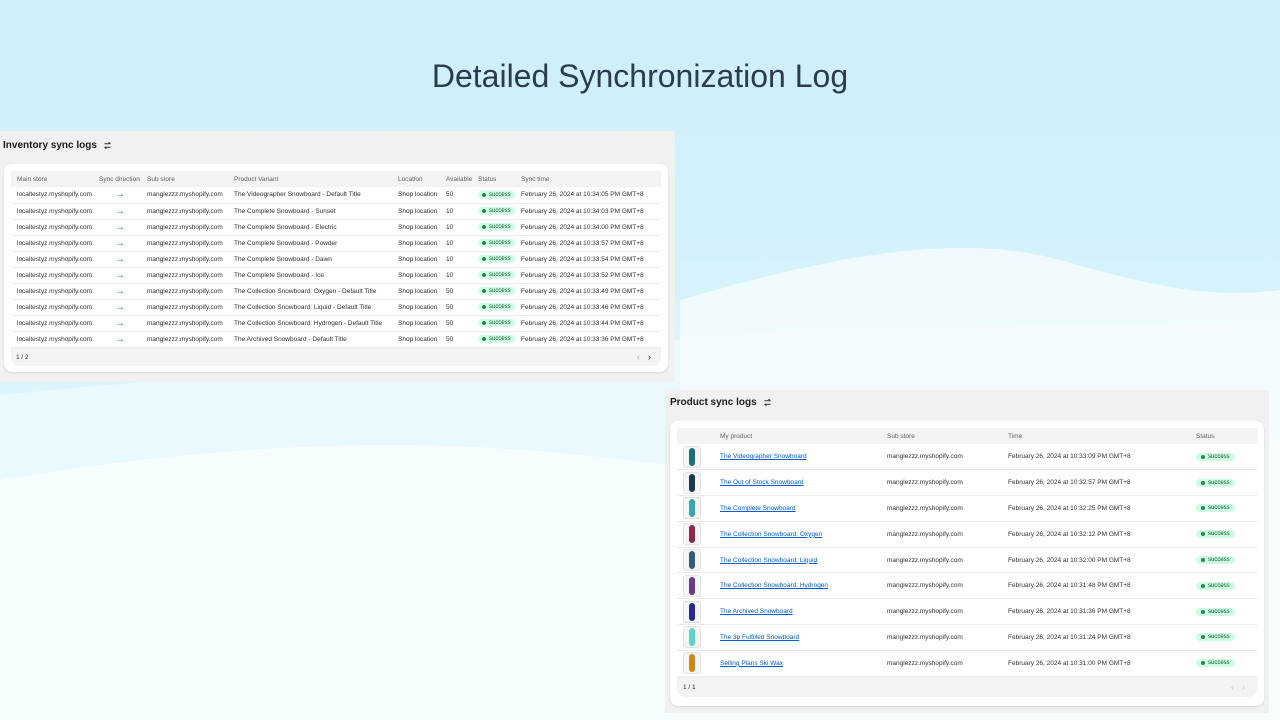 The height and width of the screenshot is (720, 1280). I want to click on product-link: Selling Plans Ski Wax, so click(751, 663).